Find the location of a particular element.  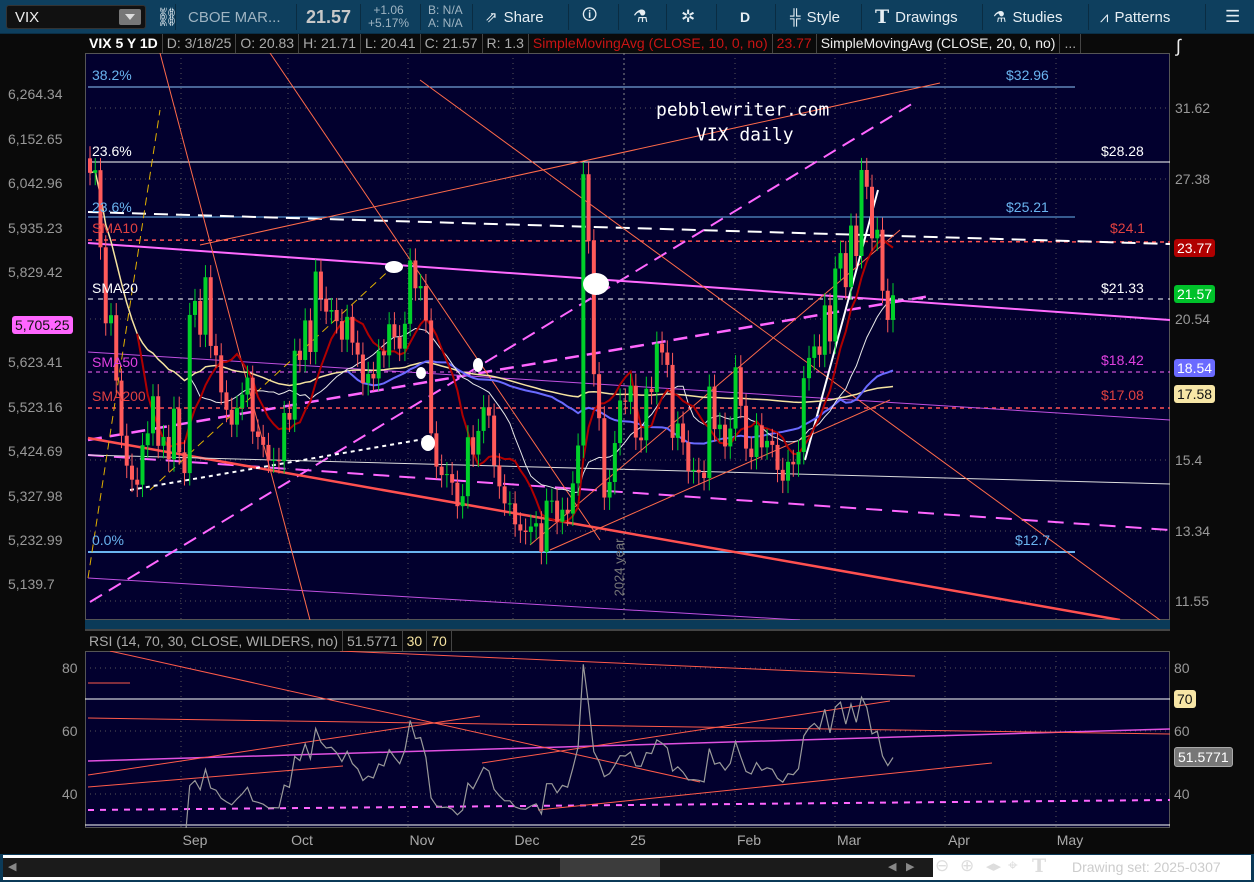

drawings-button: T Drawings is located at coordinates (916, 17).